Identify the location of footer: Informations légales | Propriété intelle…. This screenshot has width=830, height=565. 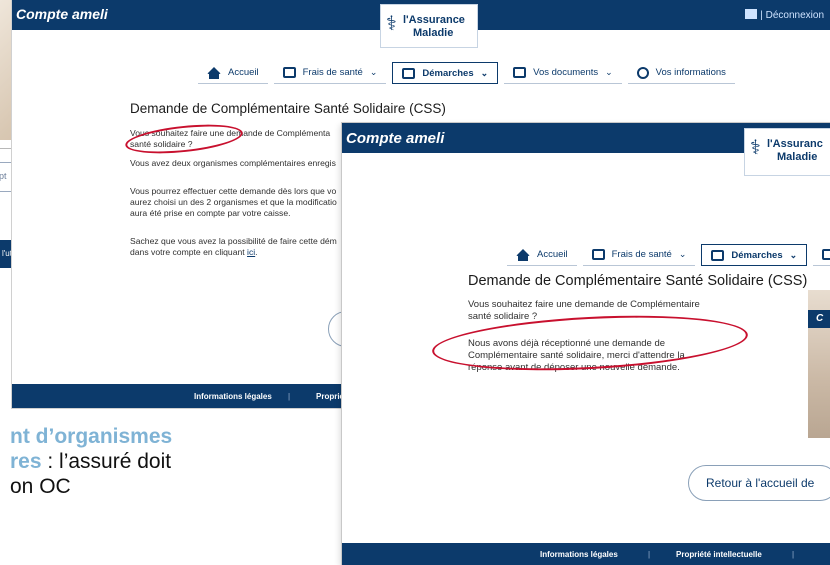
(586, 554).